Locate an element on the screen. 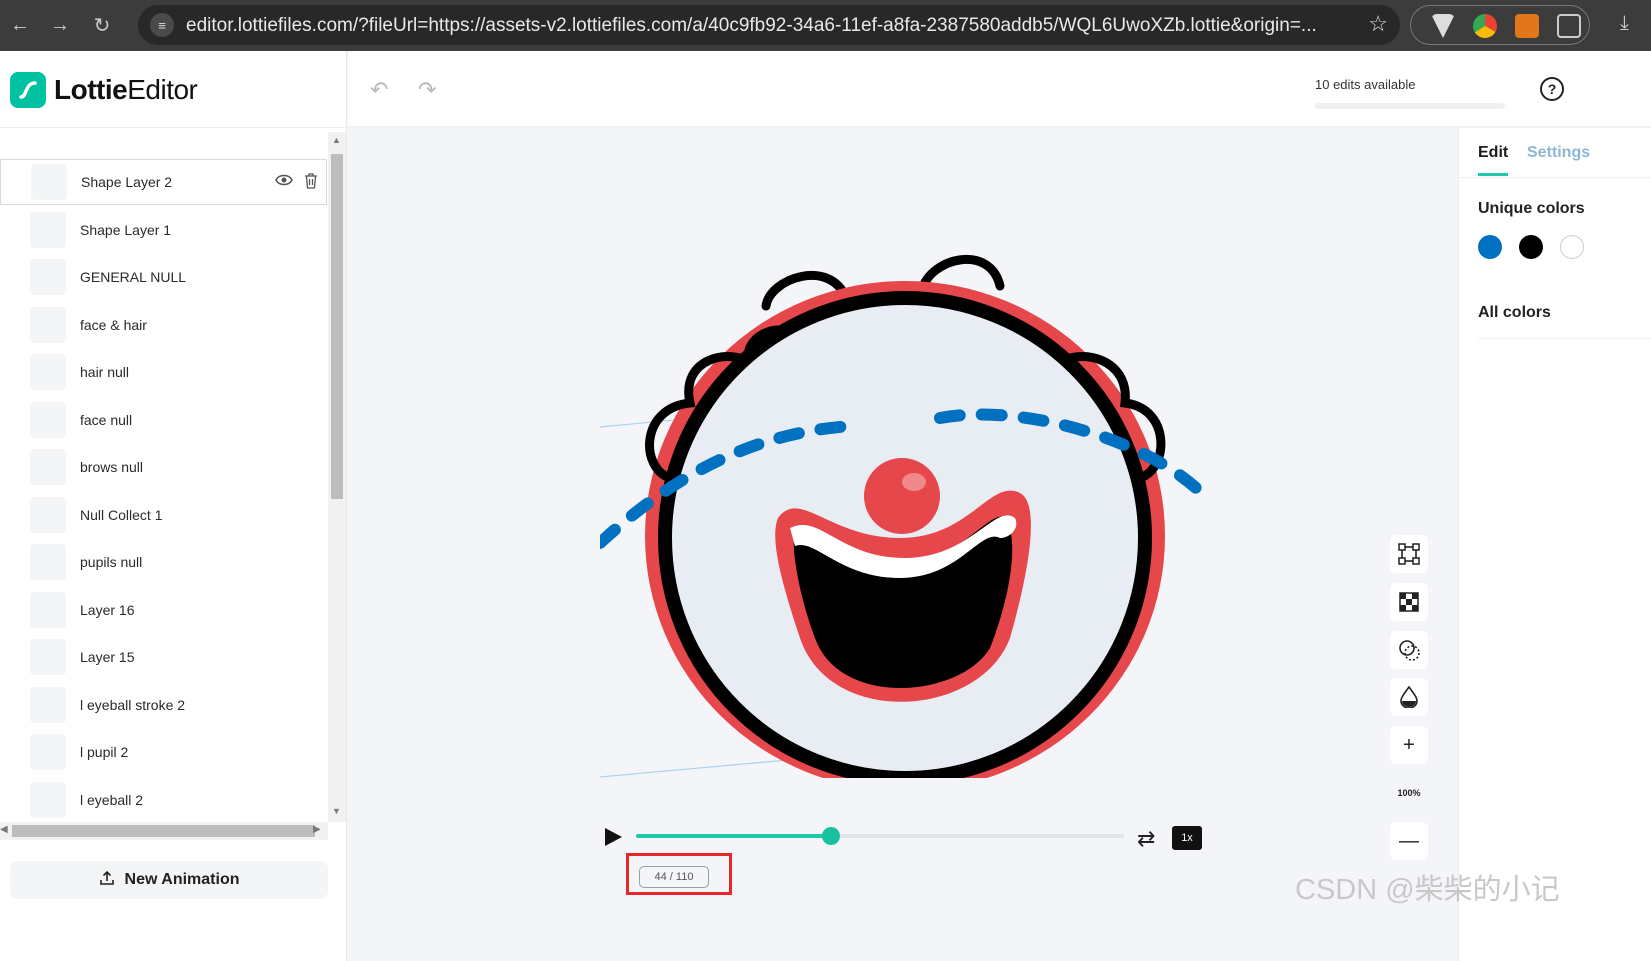 The width and height of the screenshot is (1651, 961). layers-vertical-scrollbar: ▲ ▼ is located at coordinates (337, 477).